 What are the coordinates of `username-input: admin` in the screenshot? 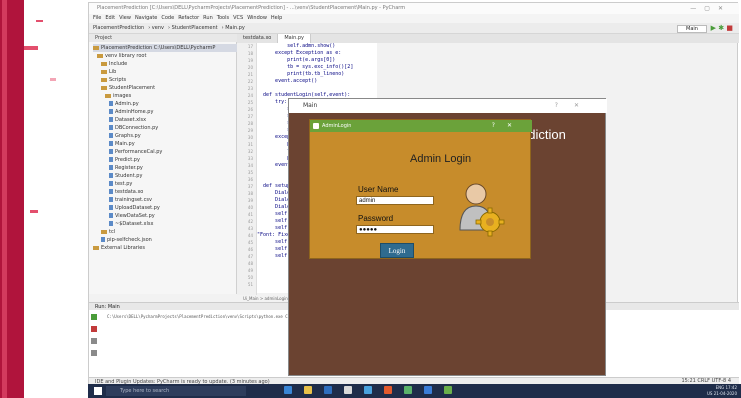 It's located at (395, 200).